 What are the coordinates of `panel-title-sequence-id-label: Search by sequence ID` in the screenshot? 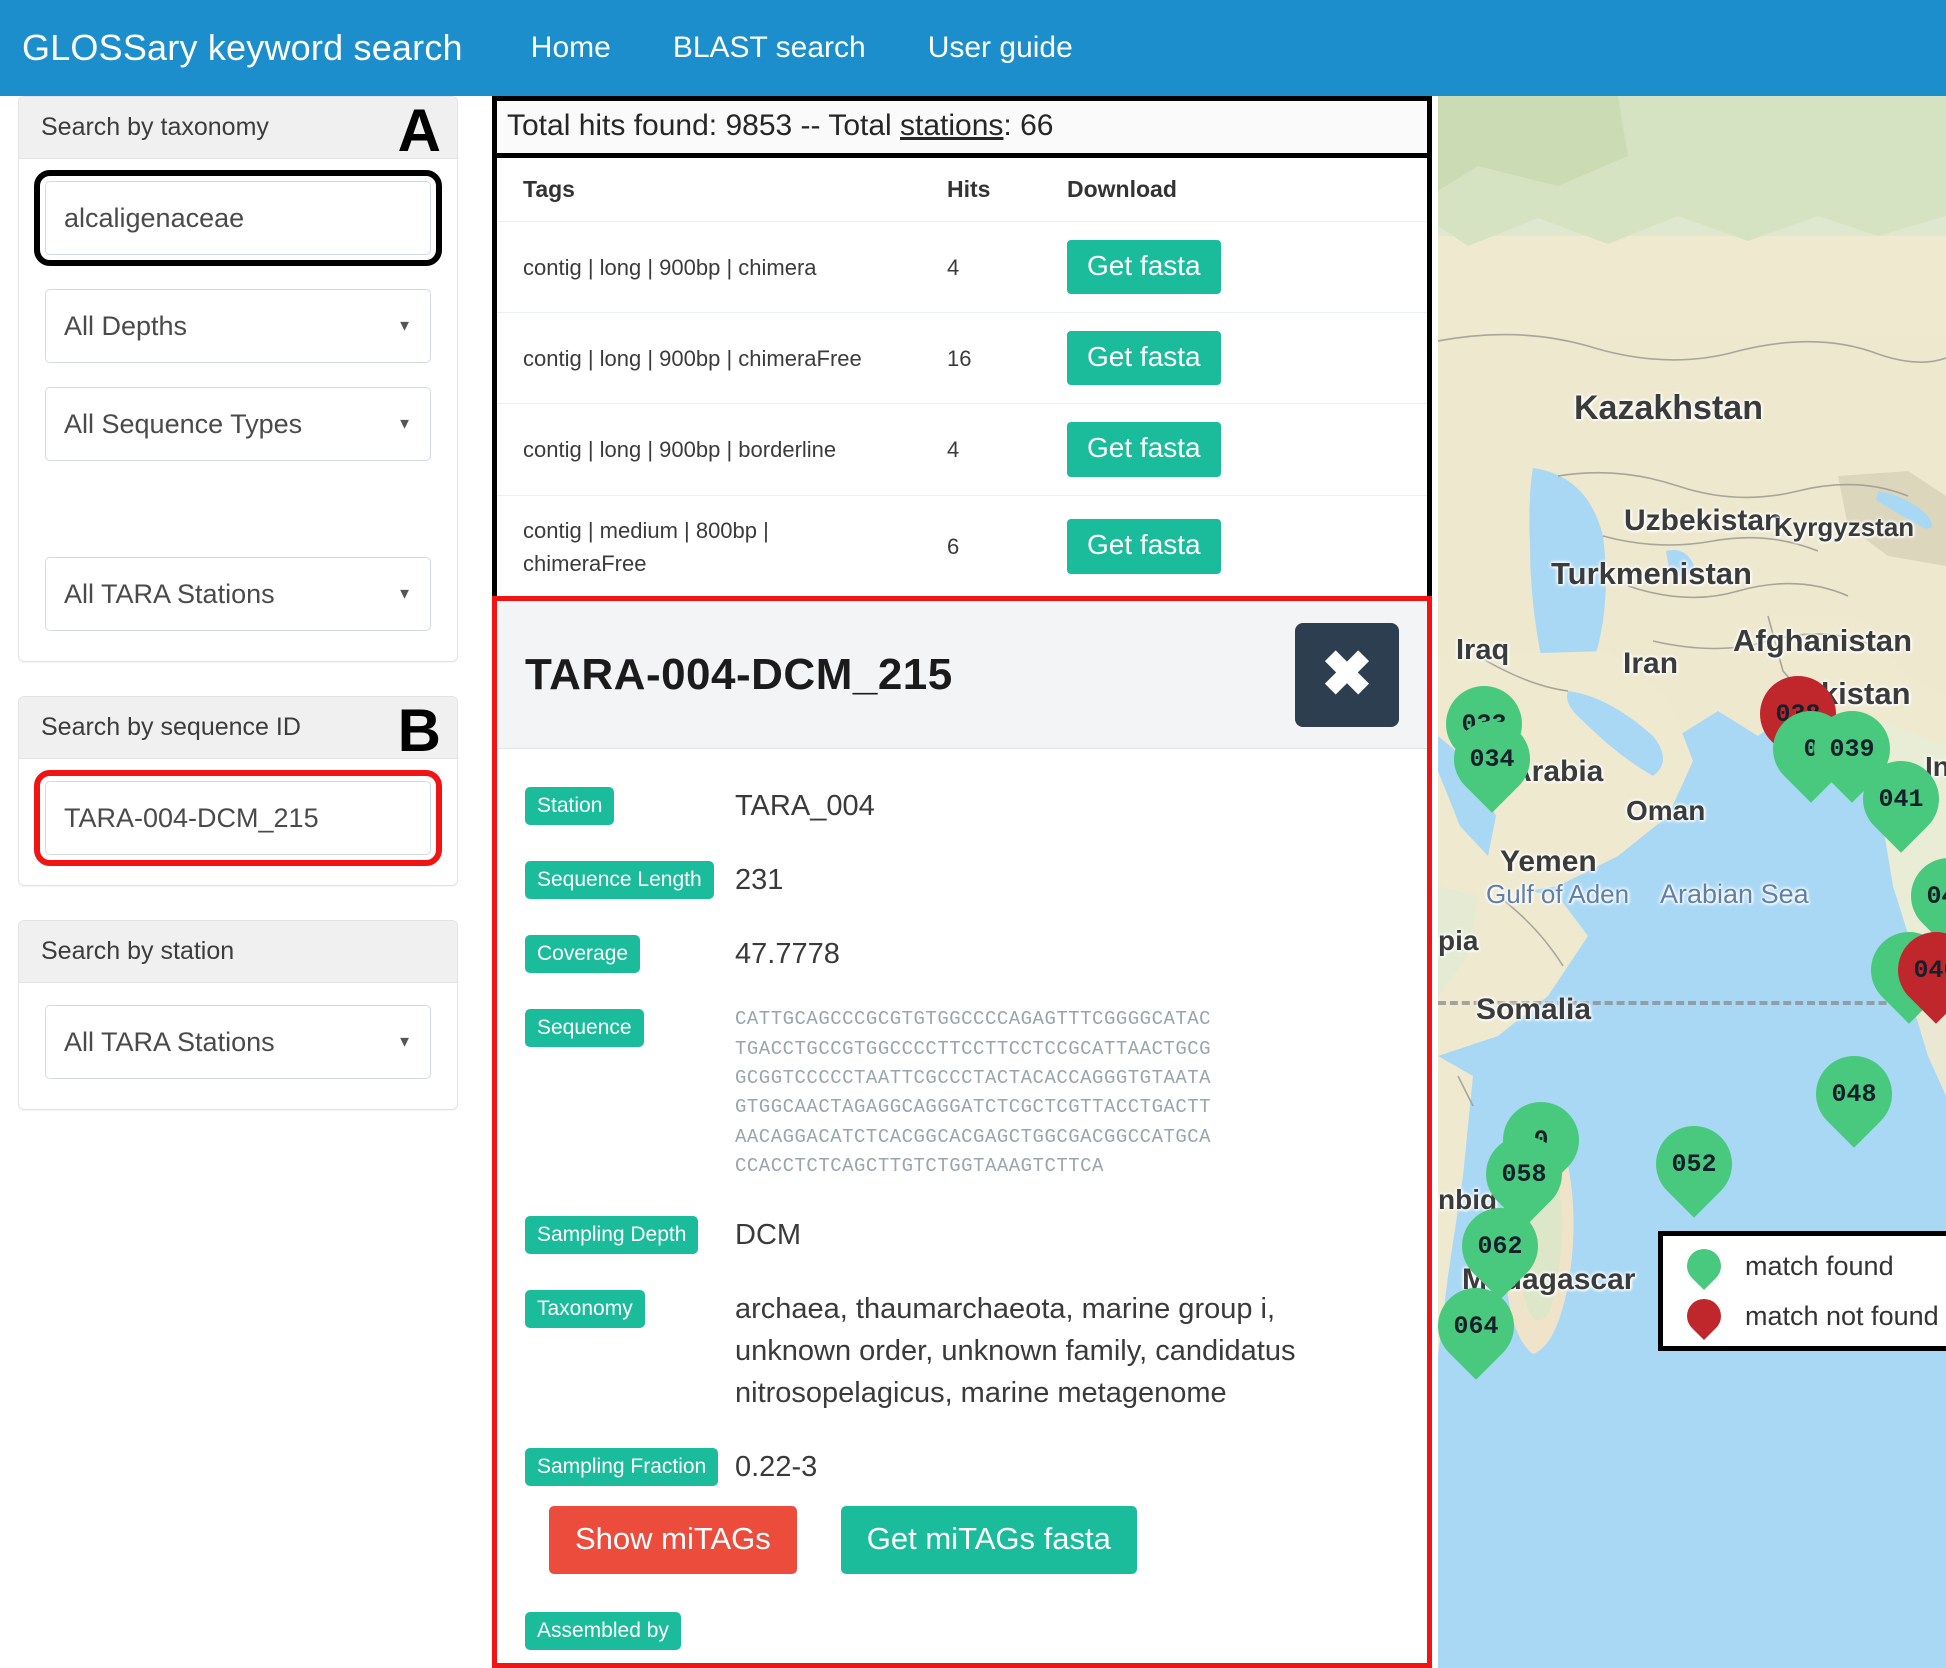 It's located at (171, 727).